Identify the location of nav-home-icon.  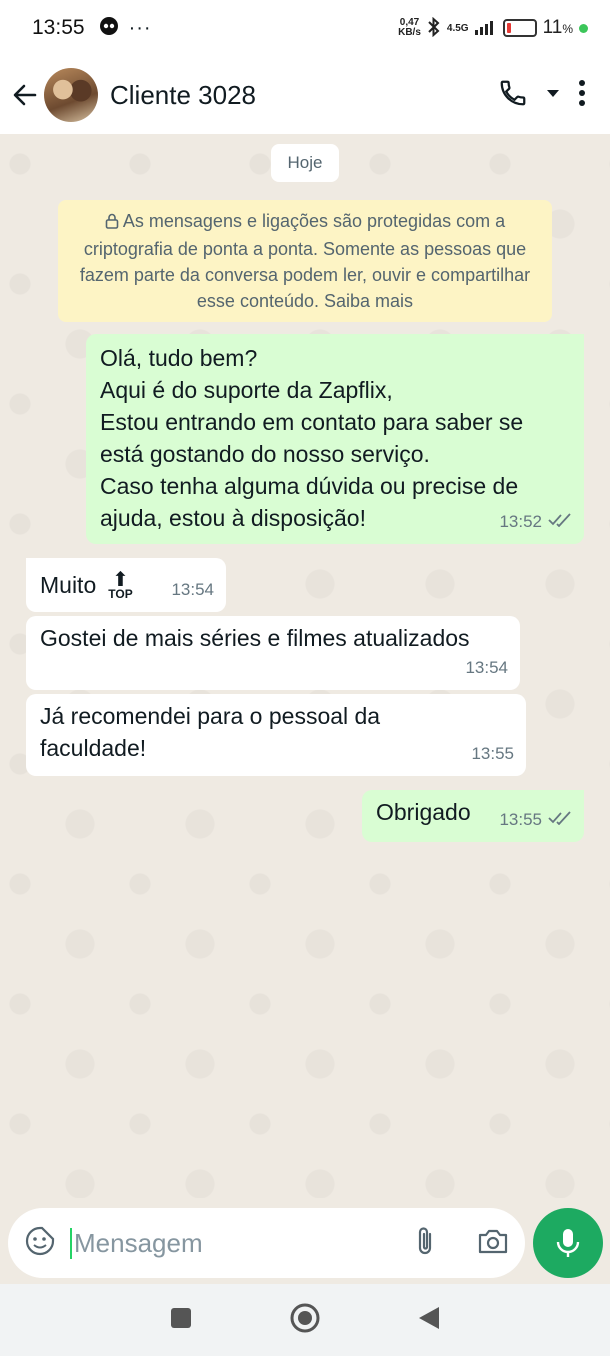
(305, 1320).